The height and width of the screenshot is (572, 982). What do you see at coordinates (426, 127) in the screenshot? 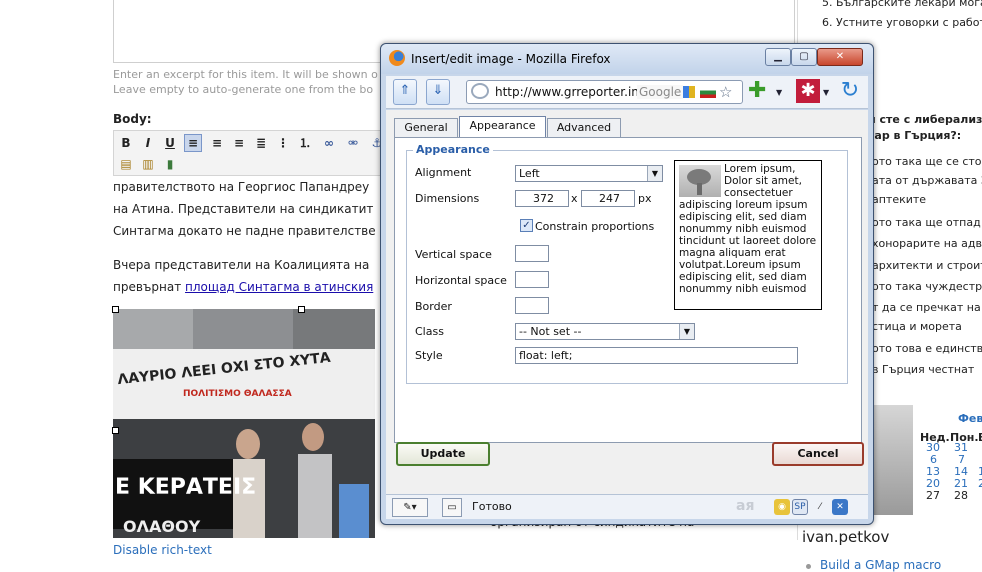
I see `tab-general: General` at bounding box center [426, 127].